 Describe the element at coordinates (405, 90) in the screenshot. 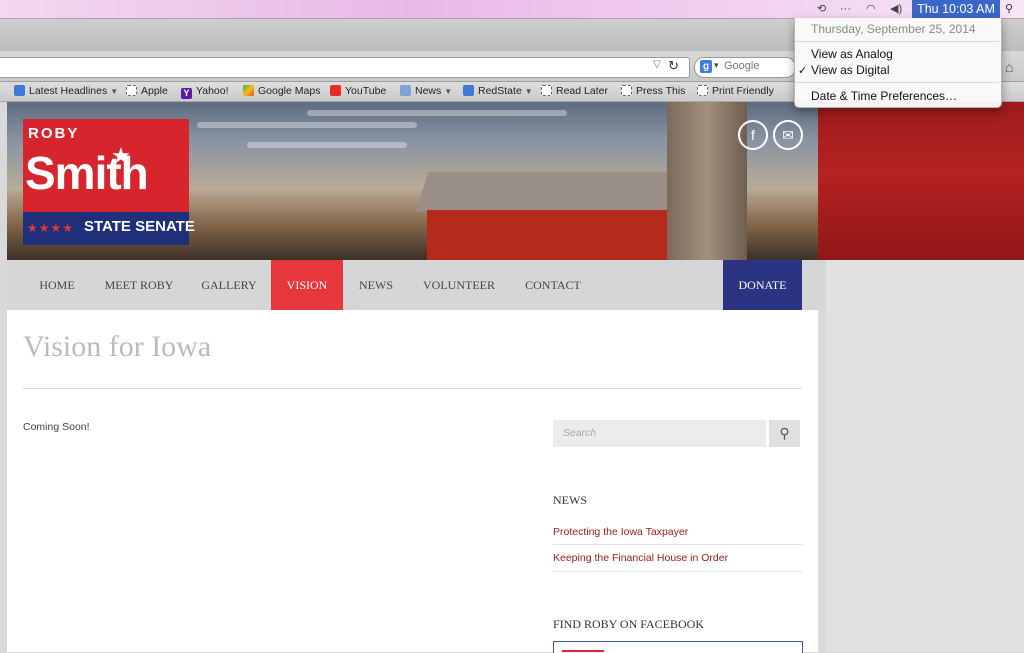

I see `folder-icon` at that location.